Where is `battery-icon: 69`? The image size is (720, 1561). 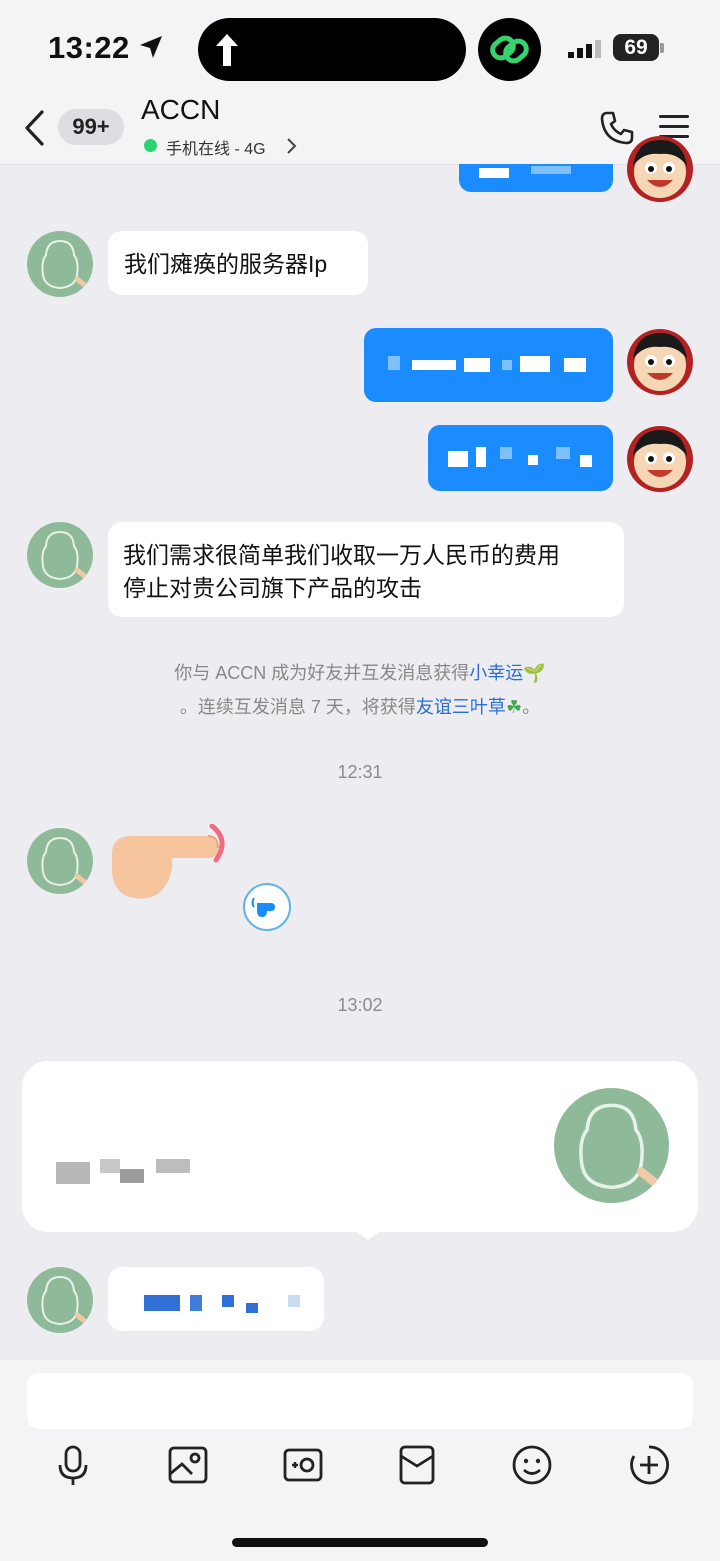
battery-icon: 69 is located at coordinates (636, 47).